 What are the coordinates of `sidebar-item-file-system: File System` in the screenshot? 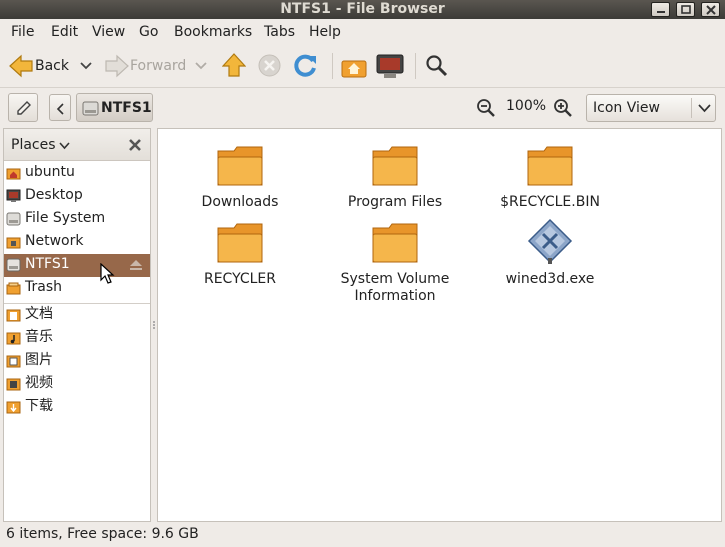 It's located at (77, 219).